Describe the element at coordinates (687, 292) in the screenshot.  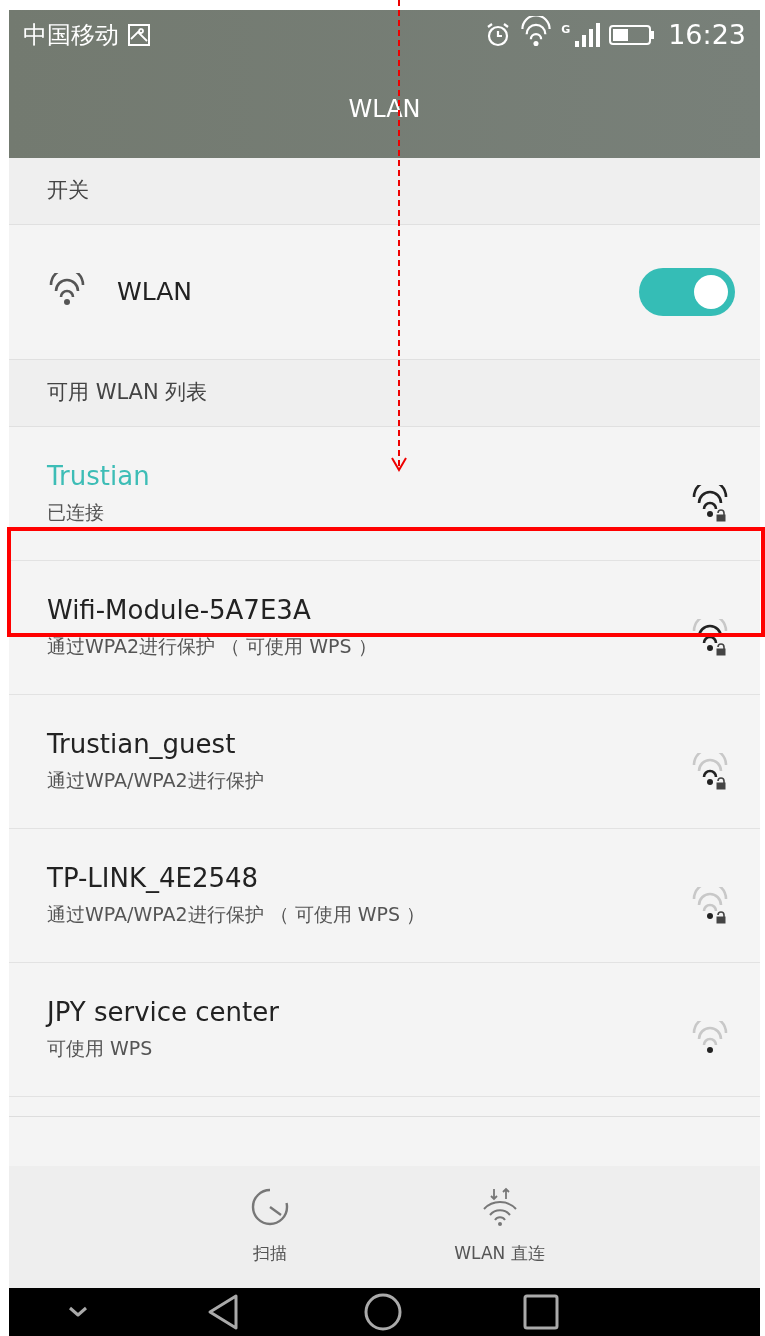
I see `toggle-switch` at that location.